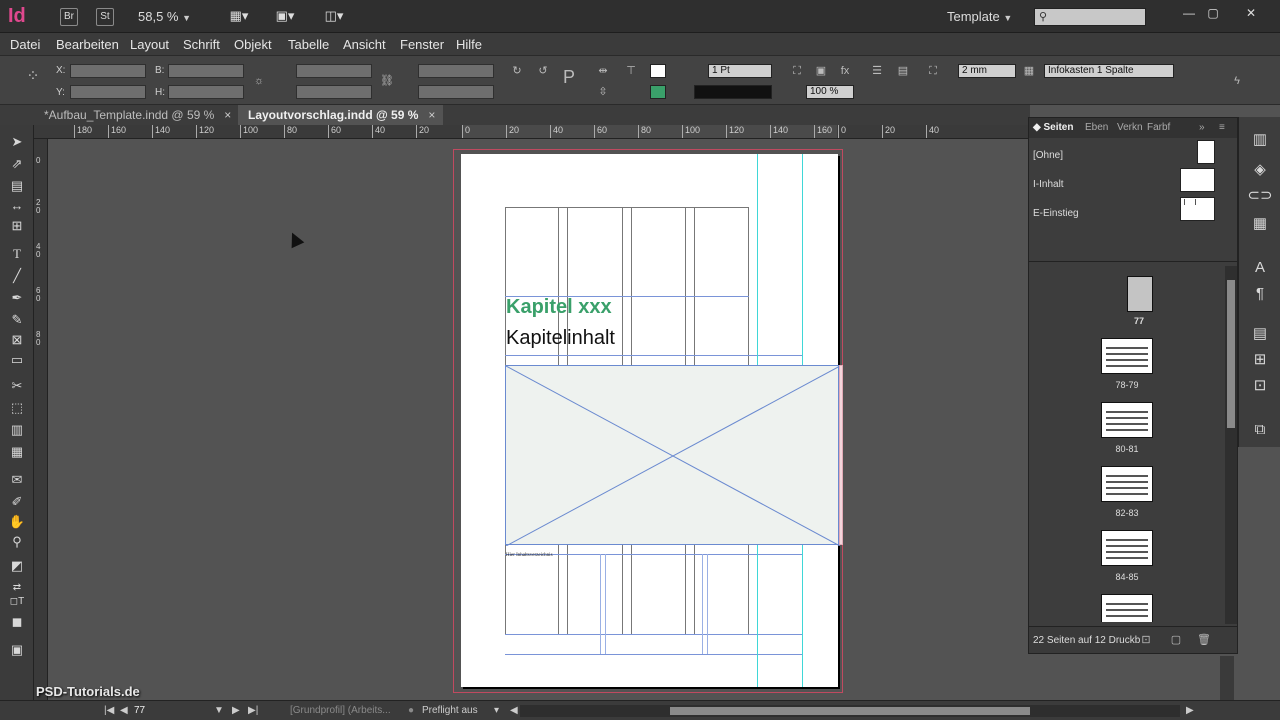 This screenshot has height=720, width=1280. Describe the element at coordinates (1260, 196) in the screenshot. I see `links-panel-icon: ⊂⊃` at that location.